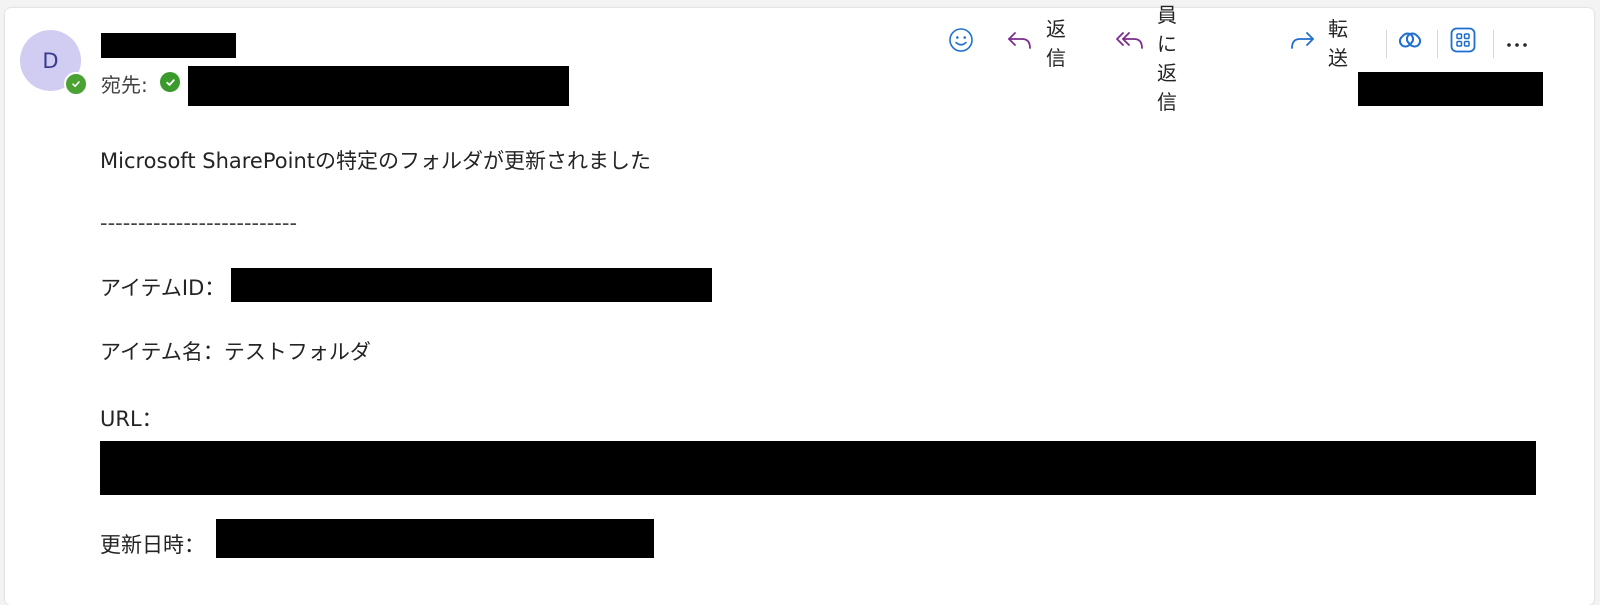 This screenshot has height=605, width=1600. What do you see at coordinates (131, 419) in the screenshot?
I see `url-label: URL：` at bounding box center [131, 419].